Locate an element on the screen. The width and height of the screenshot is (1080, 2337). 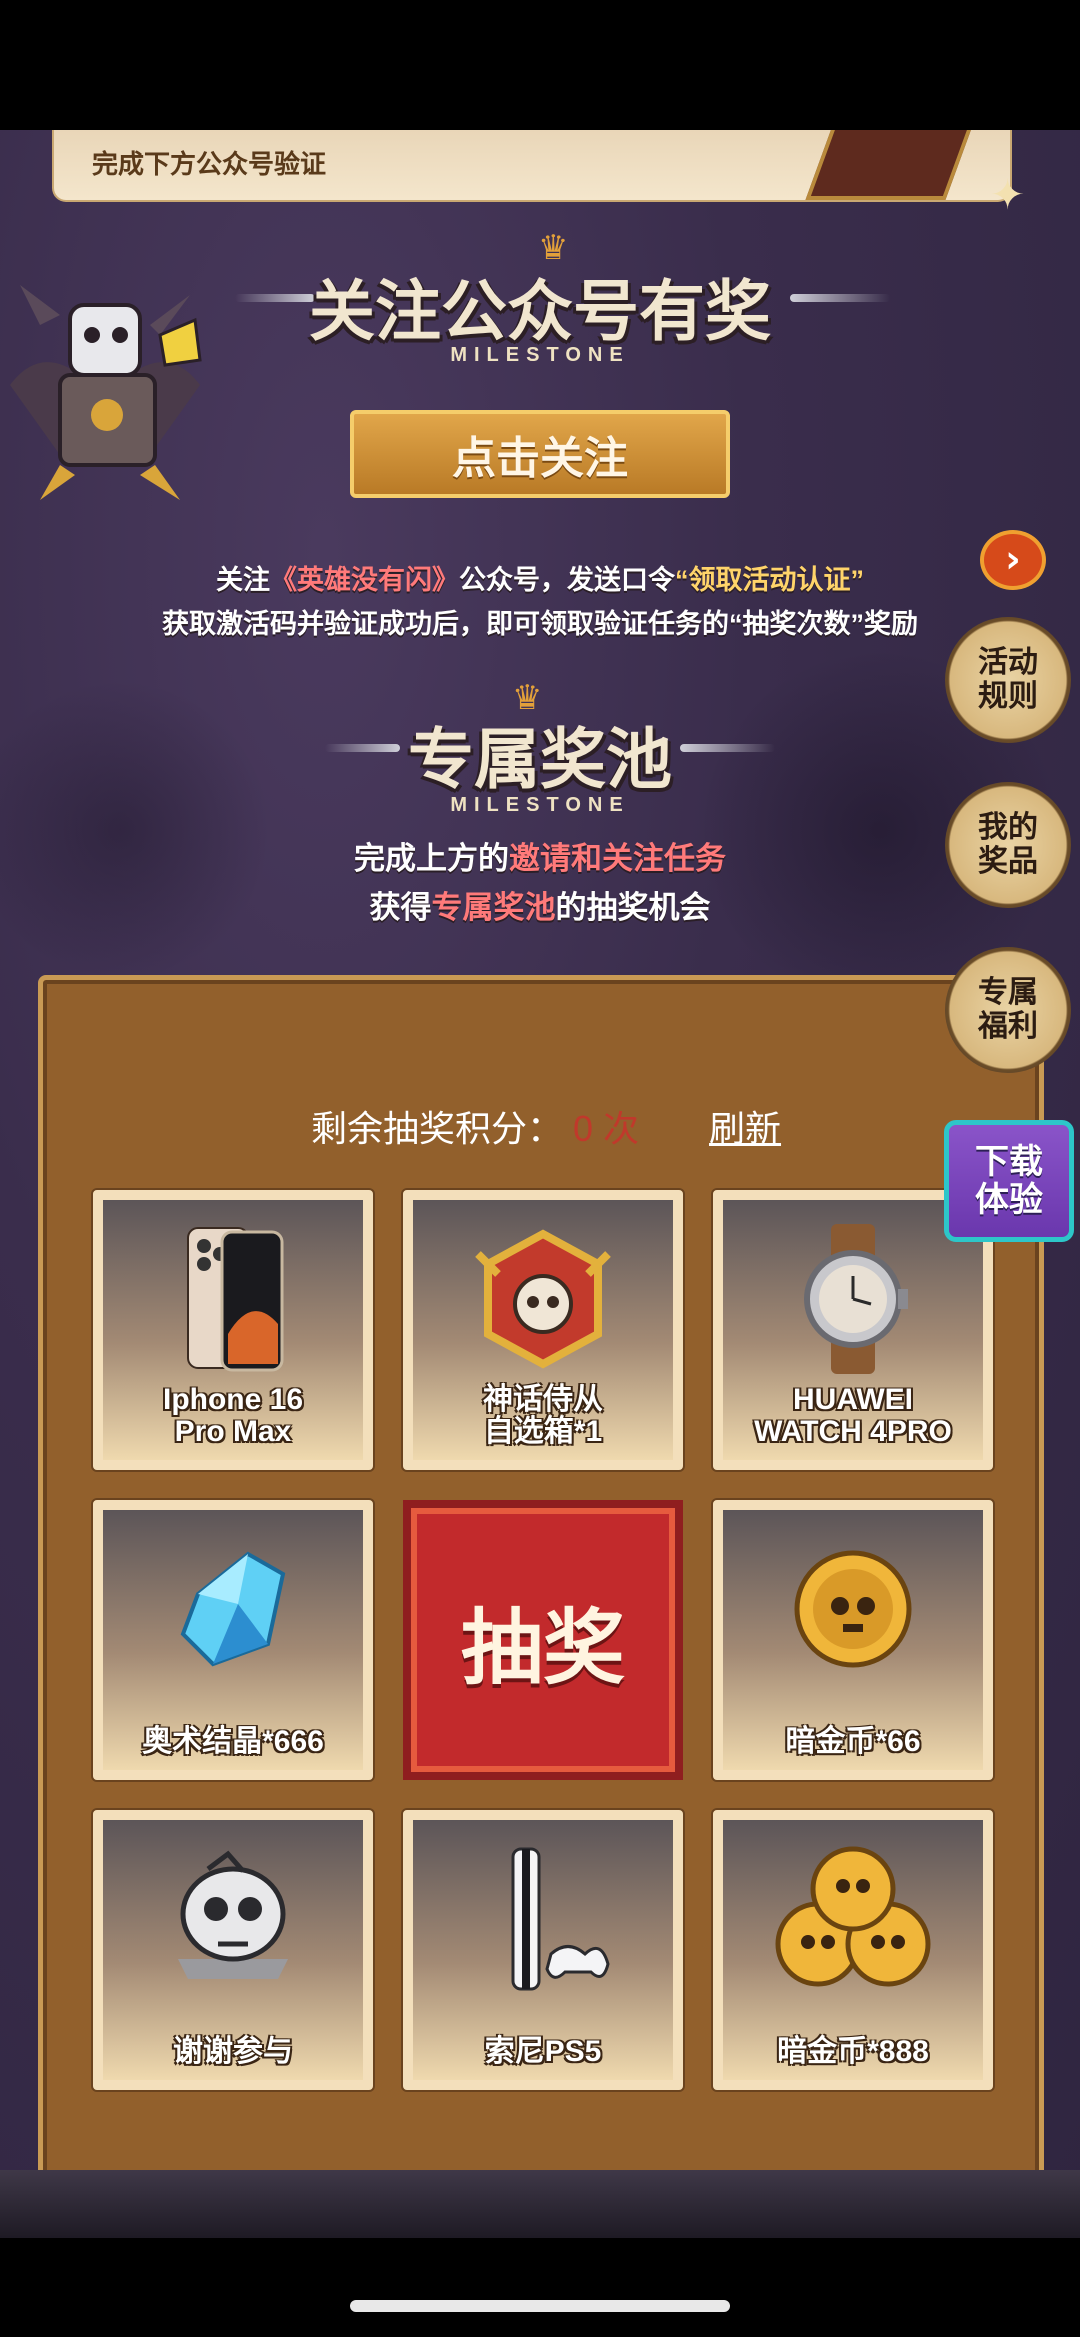
verify-banner: 完成下方公众号验证 is located at coordinates (532, 166).